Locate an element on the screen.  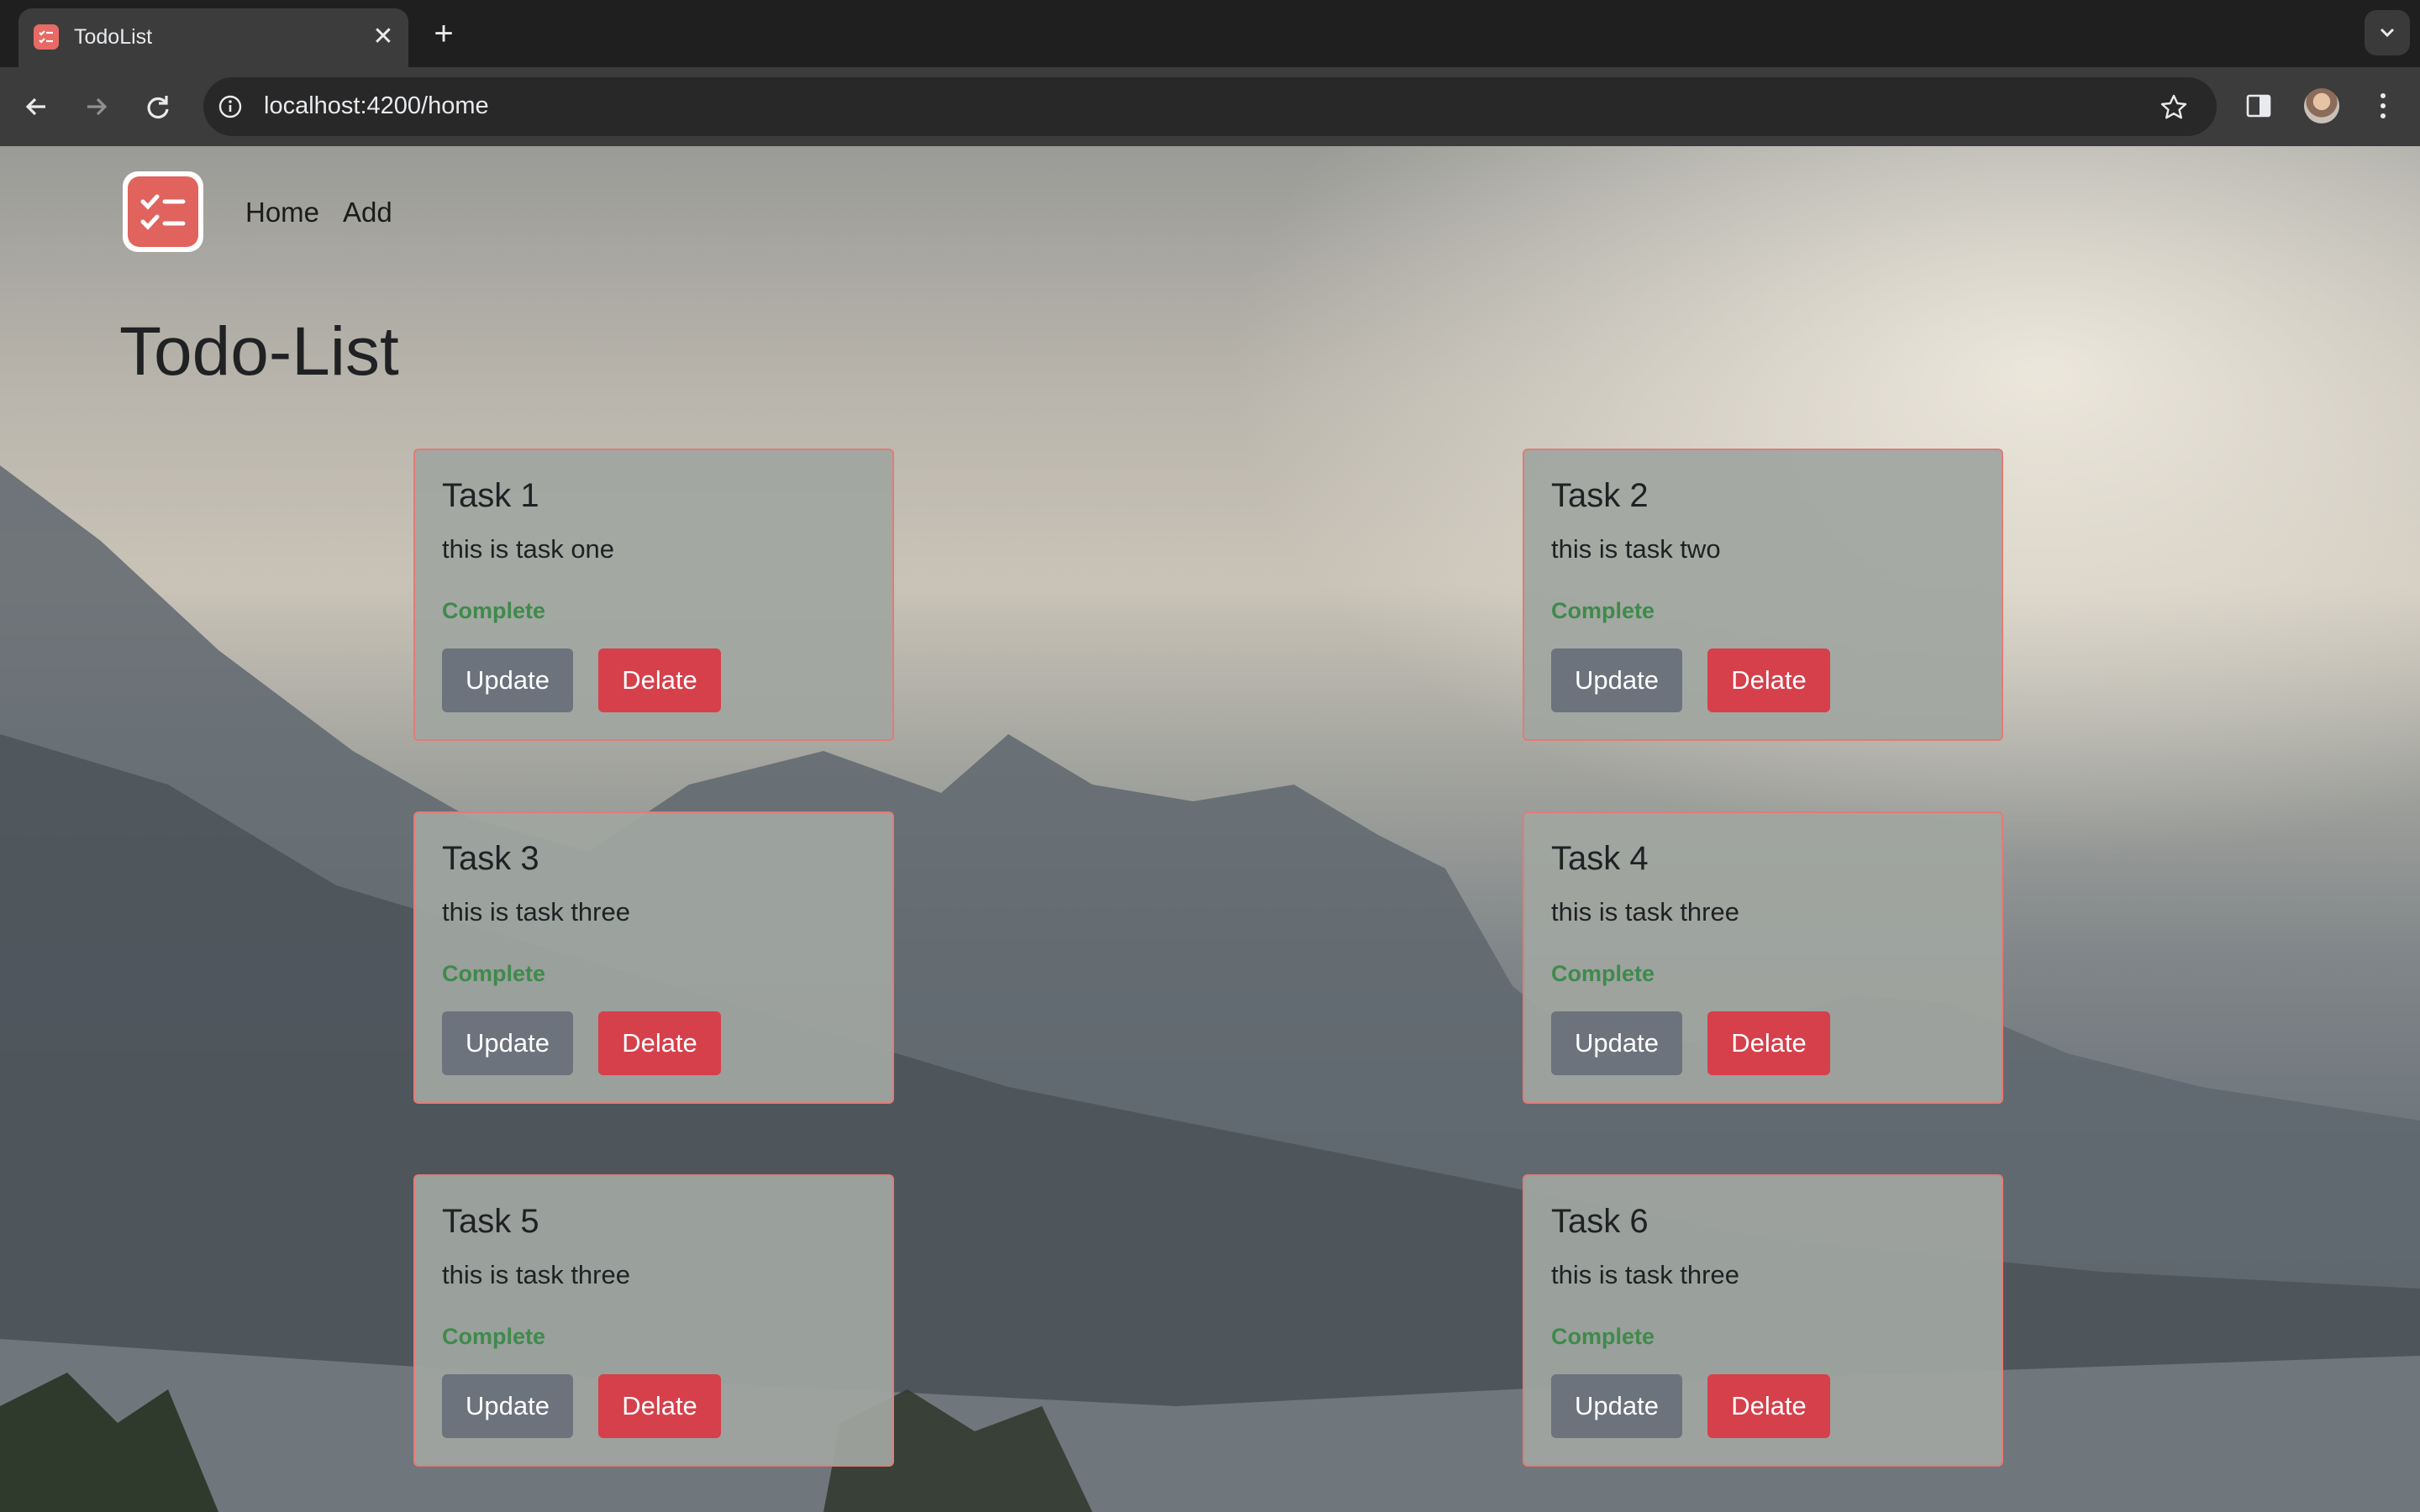
new-tab-button: + is located at coordinates (443, 35).